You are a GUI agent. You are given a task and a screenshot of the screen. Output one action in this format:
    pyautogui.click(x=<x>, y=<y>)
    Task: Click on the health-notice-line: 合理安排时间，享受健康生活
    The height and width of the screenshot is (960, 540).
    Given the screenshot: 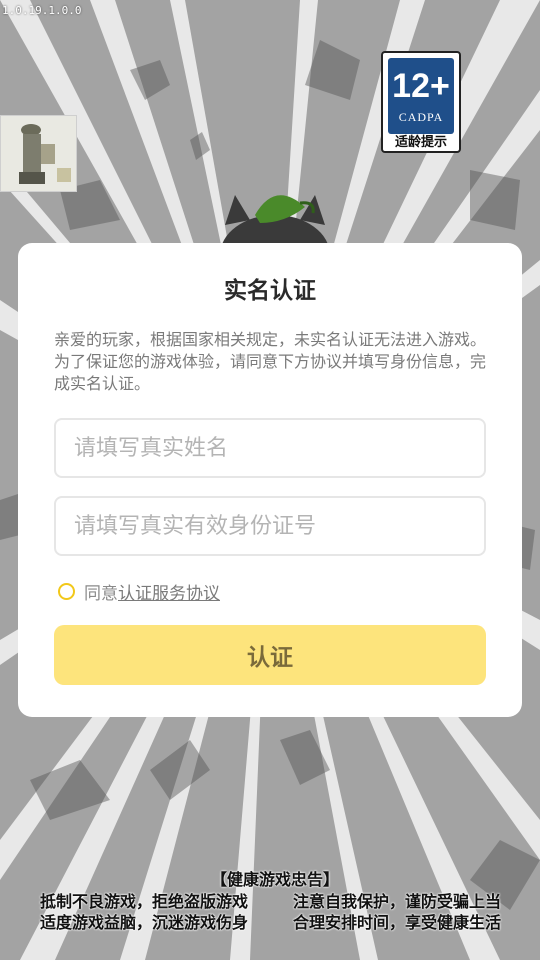 What is the action you would take?
    pyautogui.click(x=397, y=922)
    